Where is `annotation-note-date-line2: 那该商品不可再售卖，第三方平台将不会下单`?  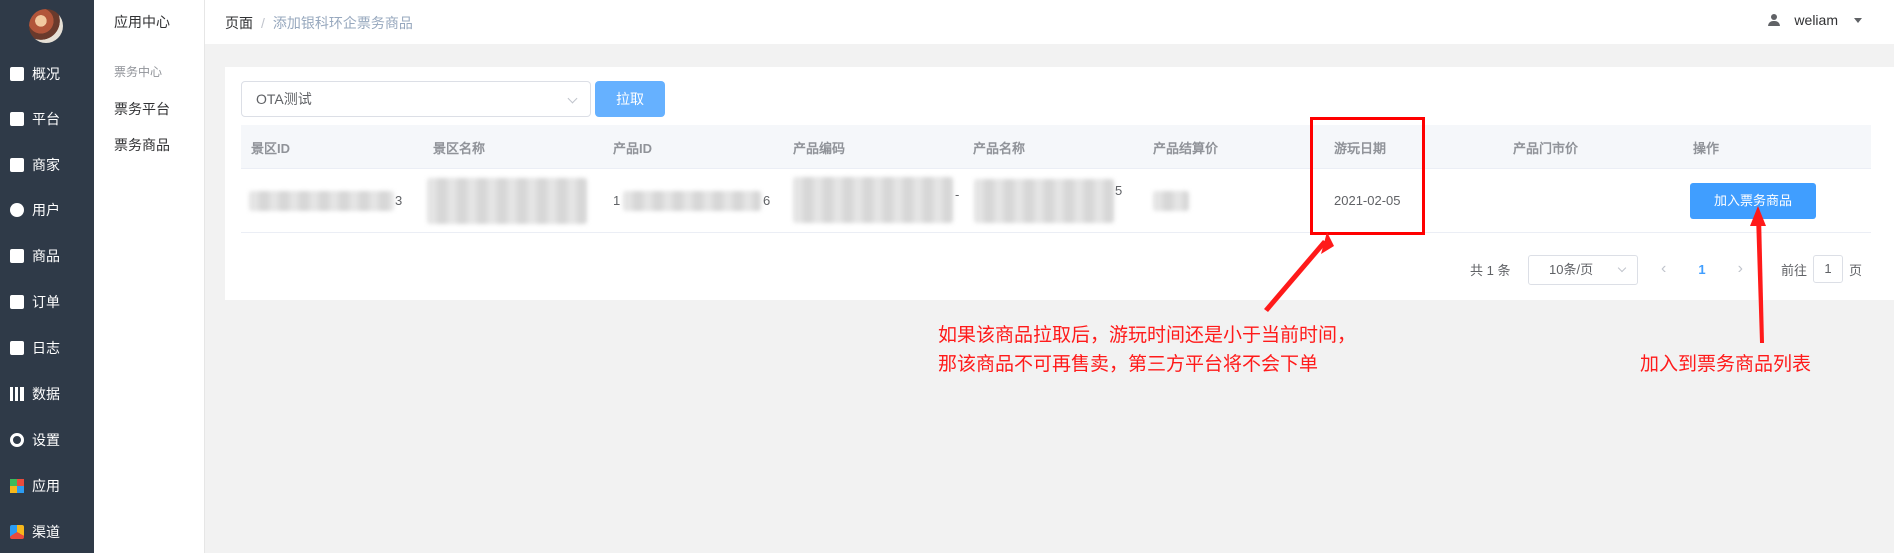 annotation-note-date-line2: 那该商品不可再售卖，第三方平台将不会下单 is located at coordinates (1128, 364).